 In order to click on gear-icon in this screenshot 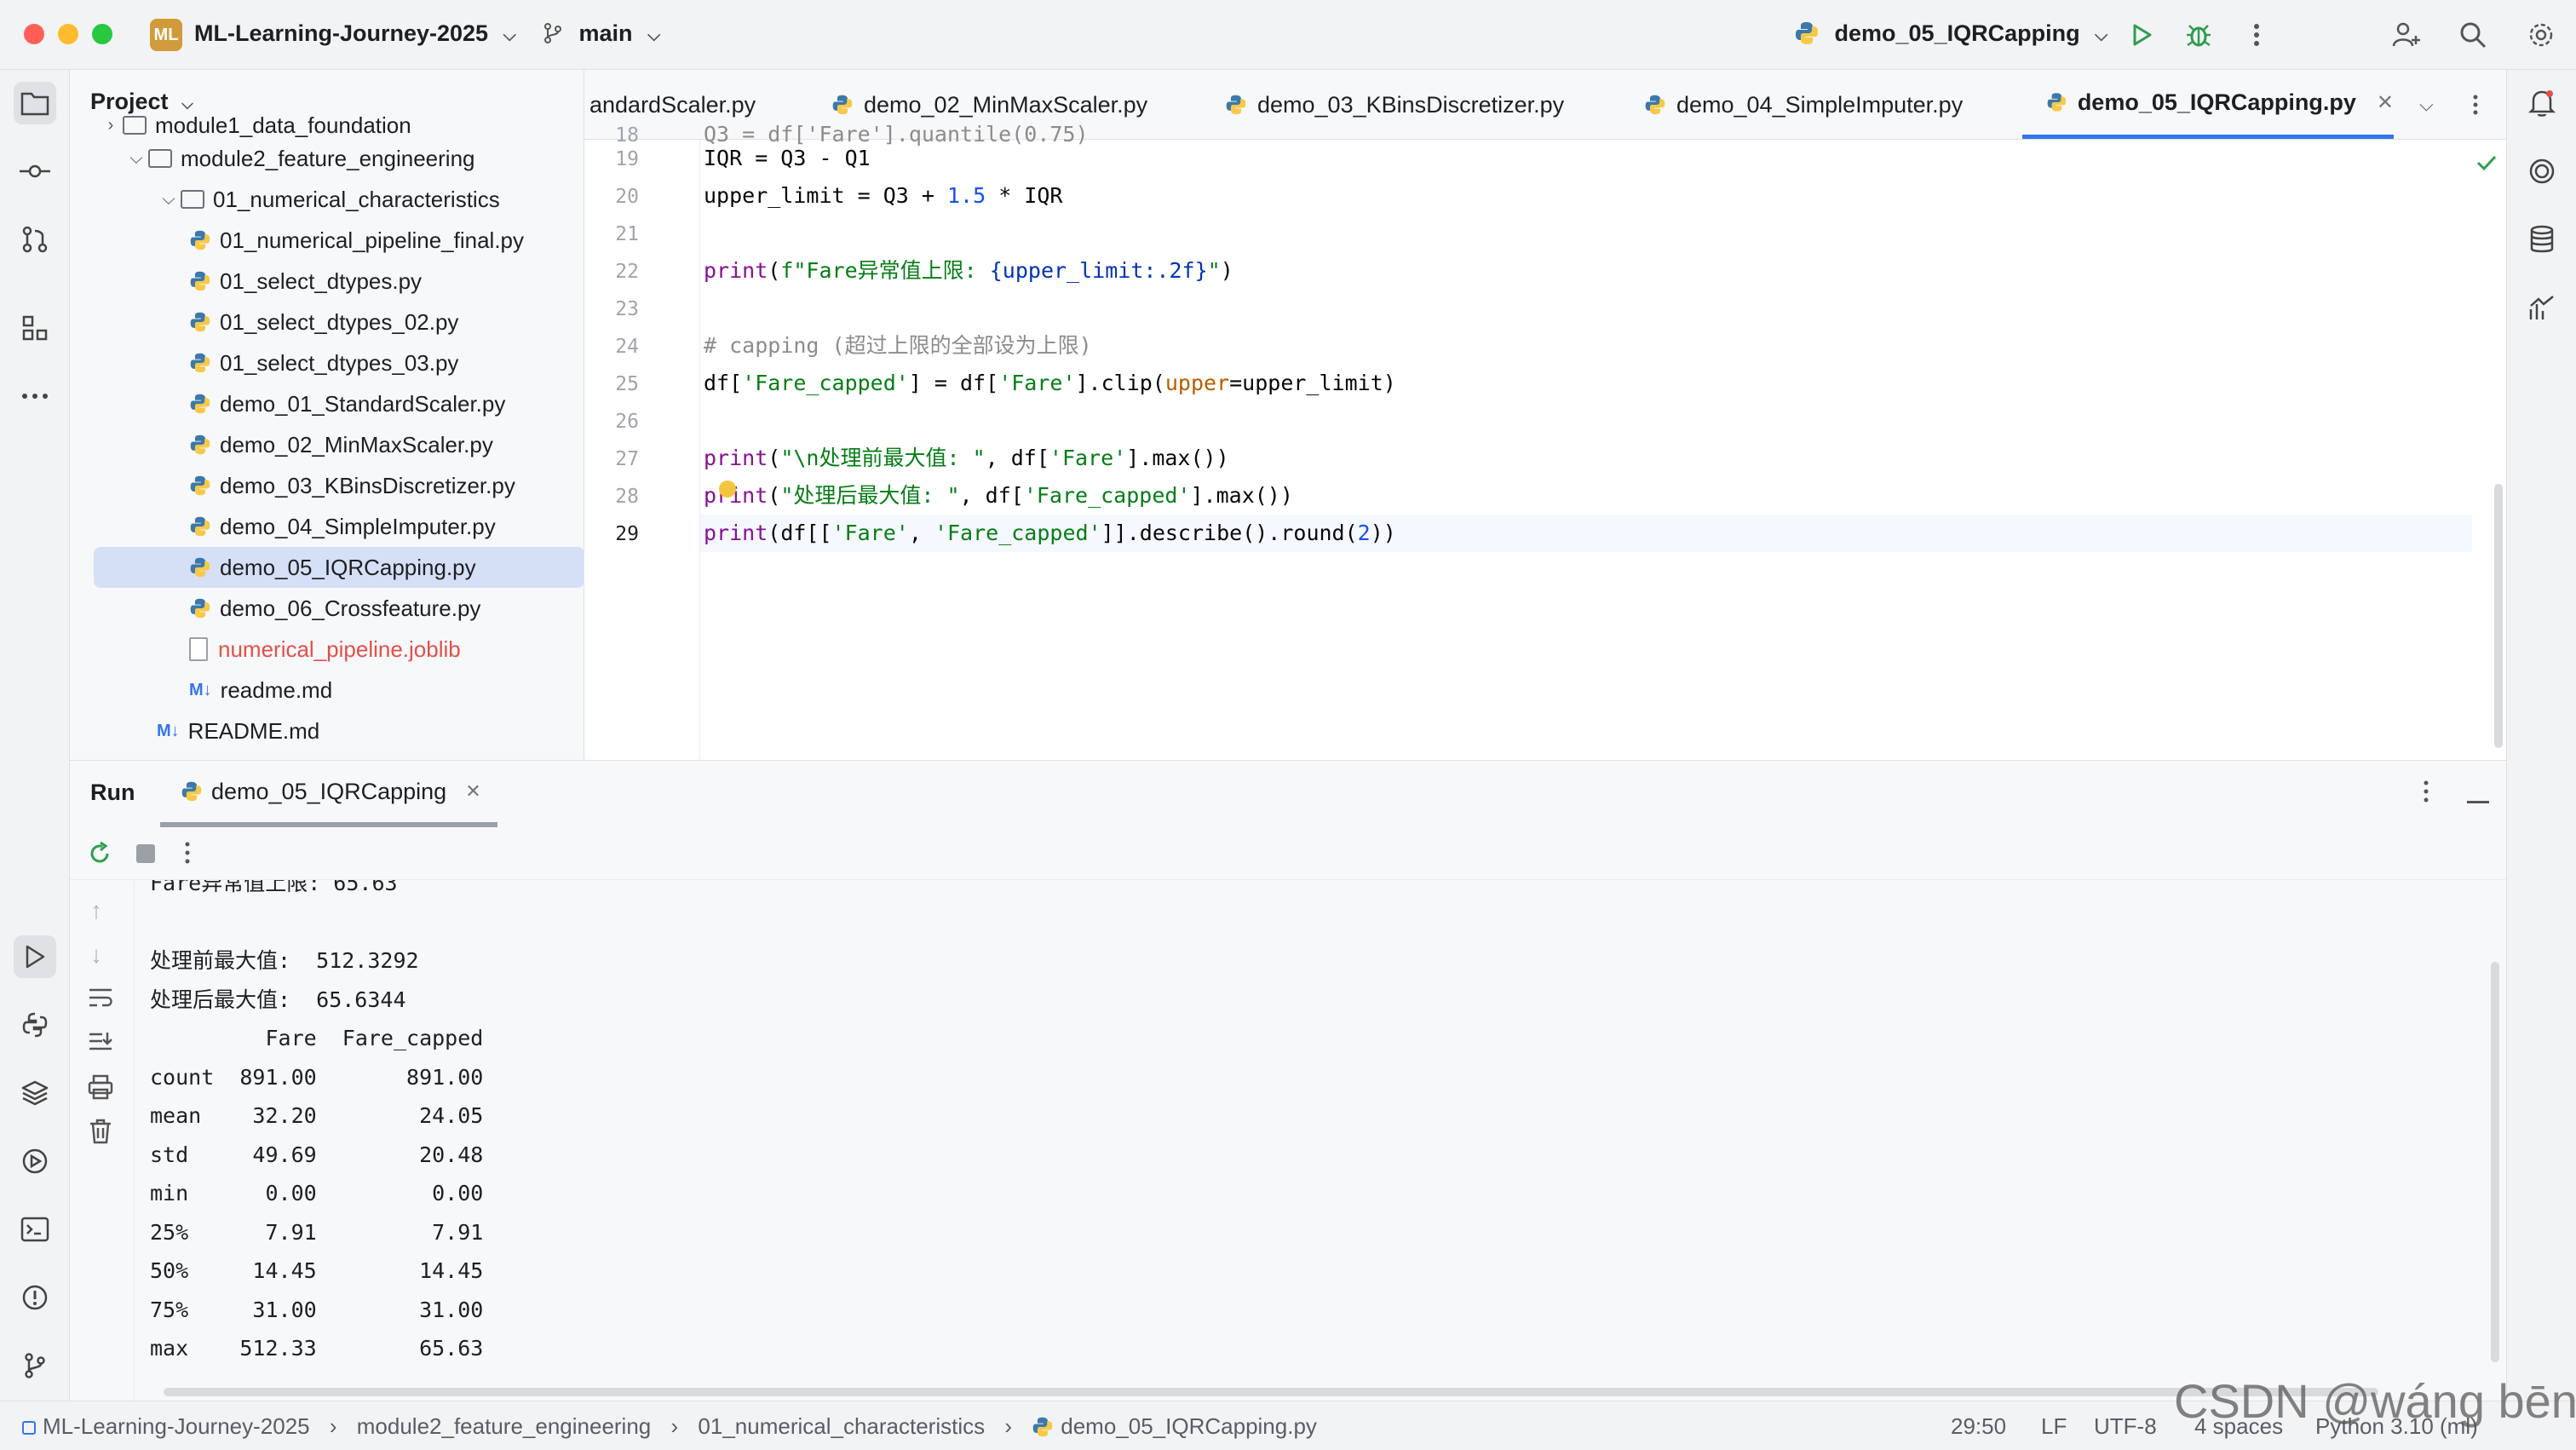, I will do `click(2541, 35)`.